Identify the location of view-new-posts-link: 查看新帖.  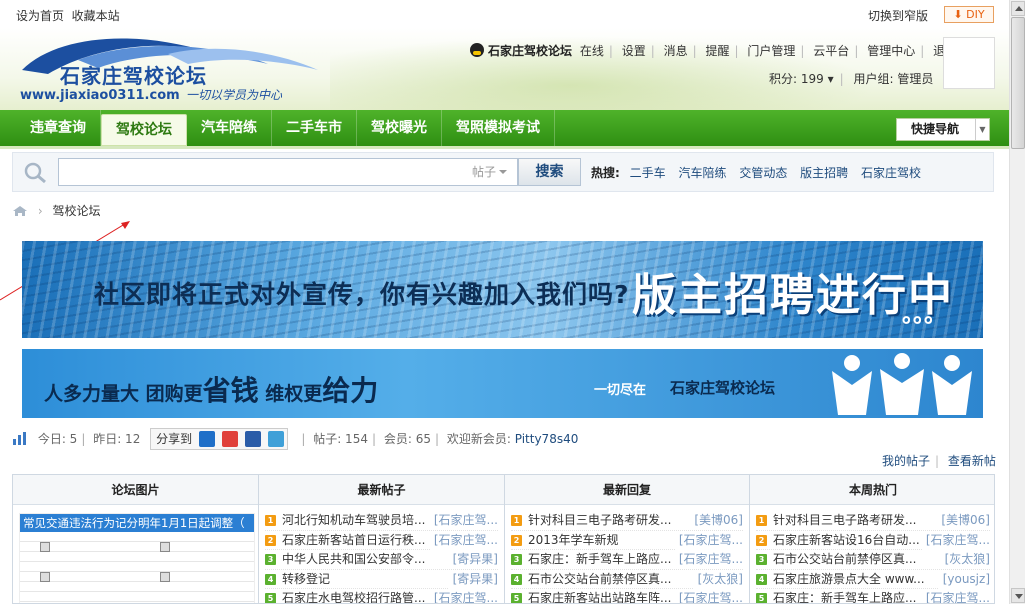
(972, 461).